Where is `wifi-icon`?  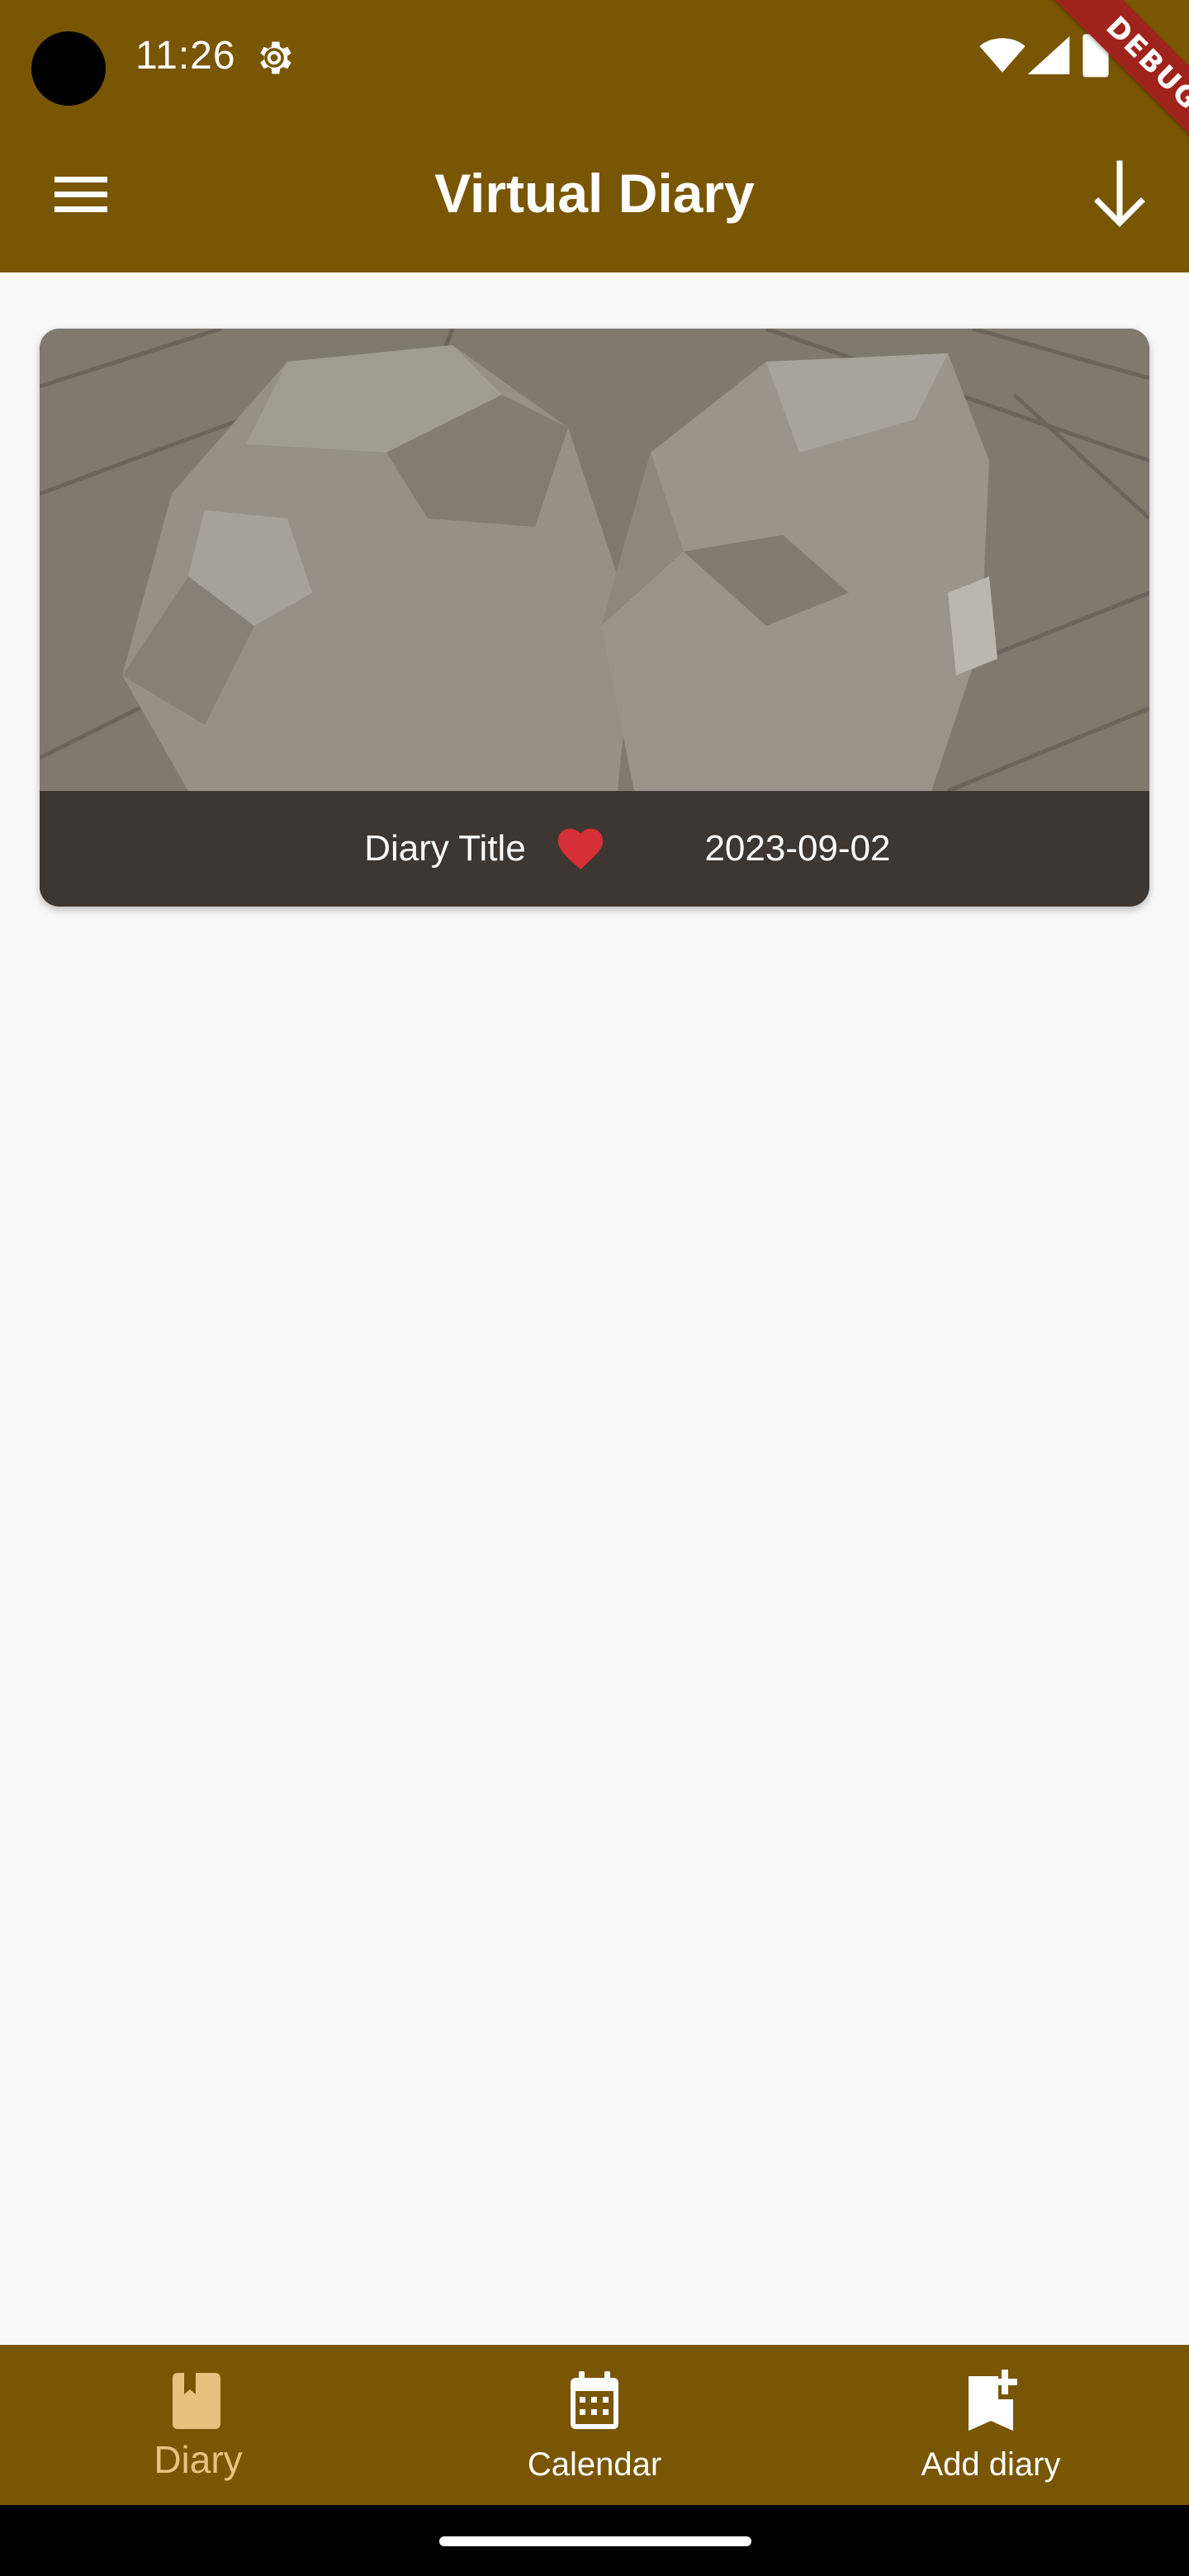 wifi-icon is located at coordinates (1002, 55).